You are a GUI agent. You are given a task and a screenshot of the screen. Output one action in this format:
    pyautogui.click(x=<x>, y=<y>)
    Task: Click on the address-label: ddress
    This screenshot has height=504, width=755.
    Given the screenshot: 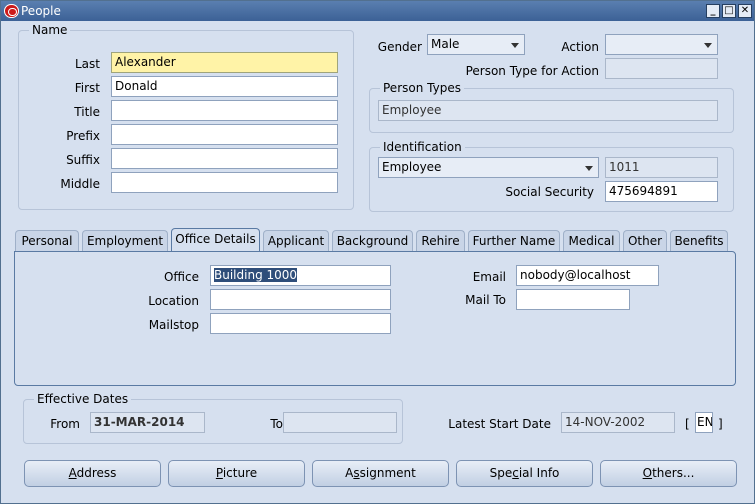 What is the action you would take?
    pyautogui.click(x=96, y=473)
    